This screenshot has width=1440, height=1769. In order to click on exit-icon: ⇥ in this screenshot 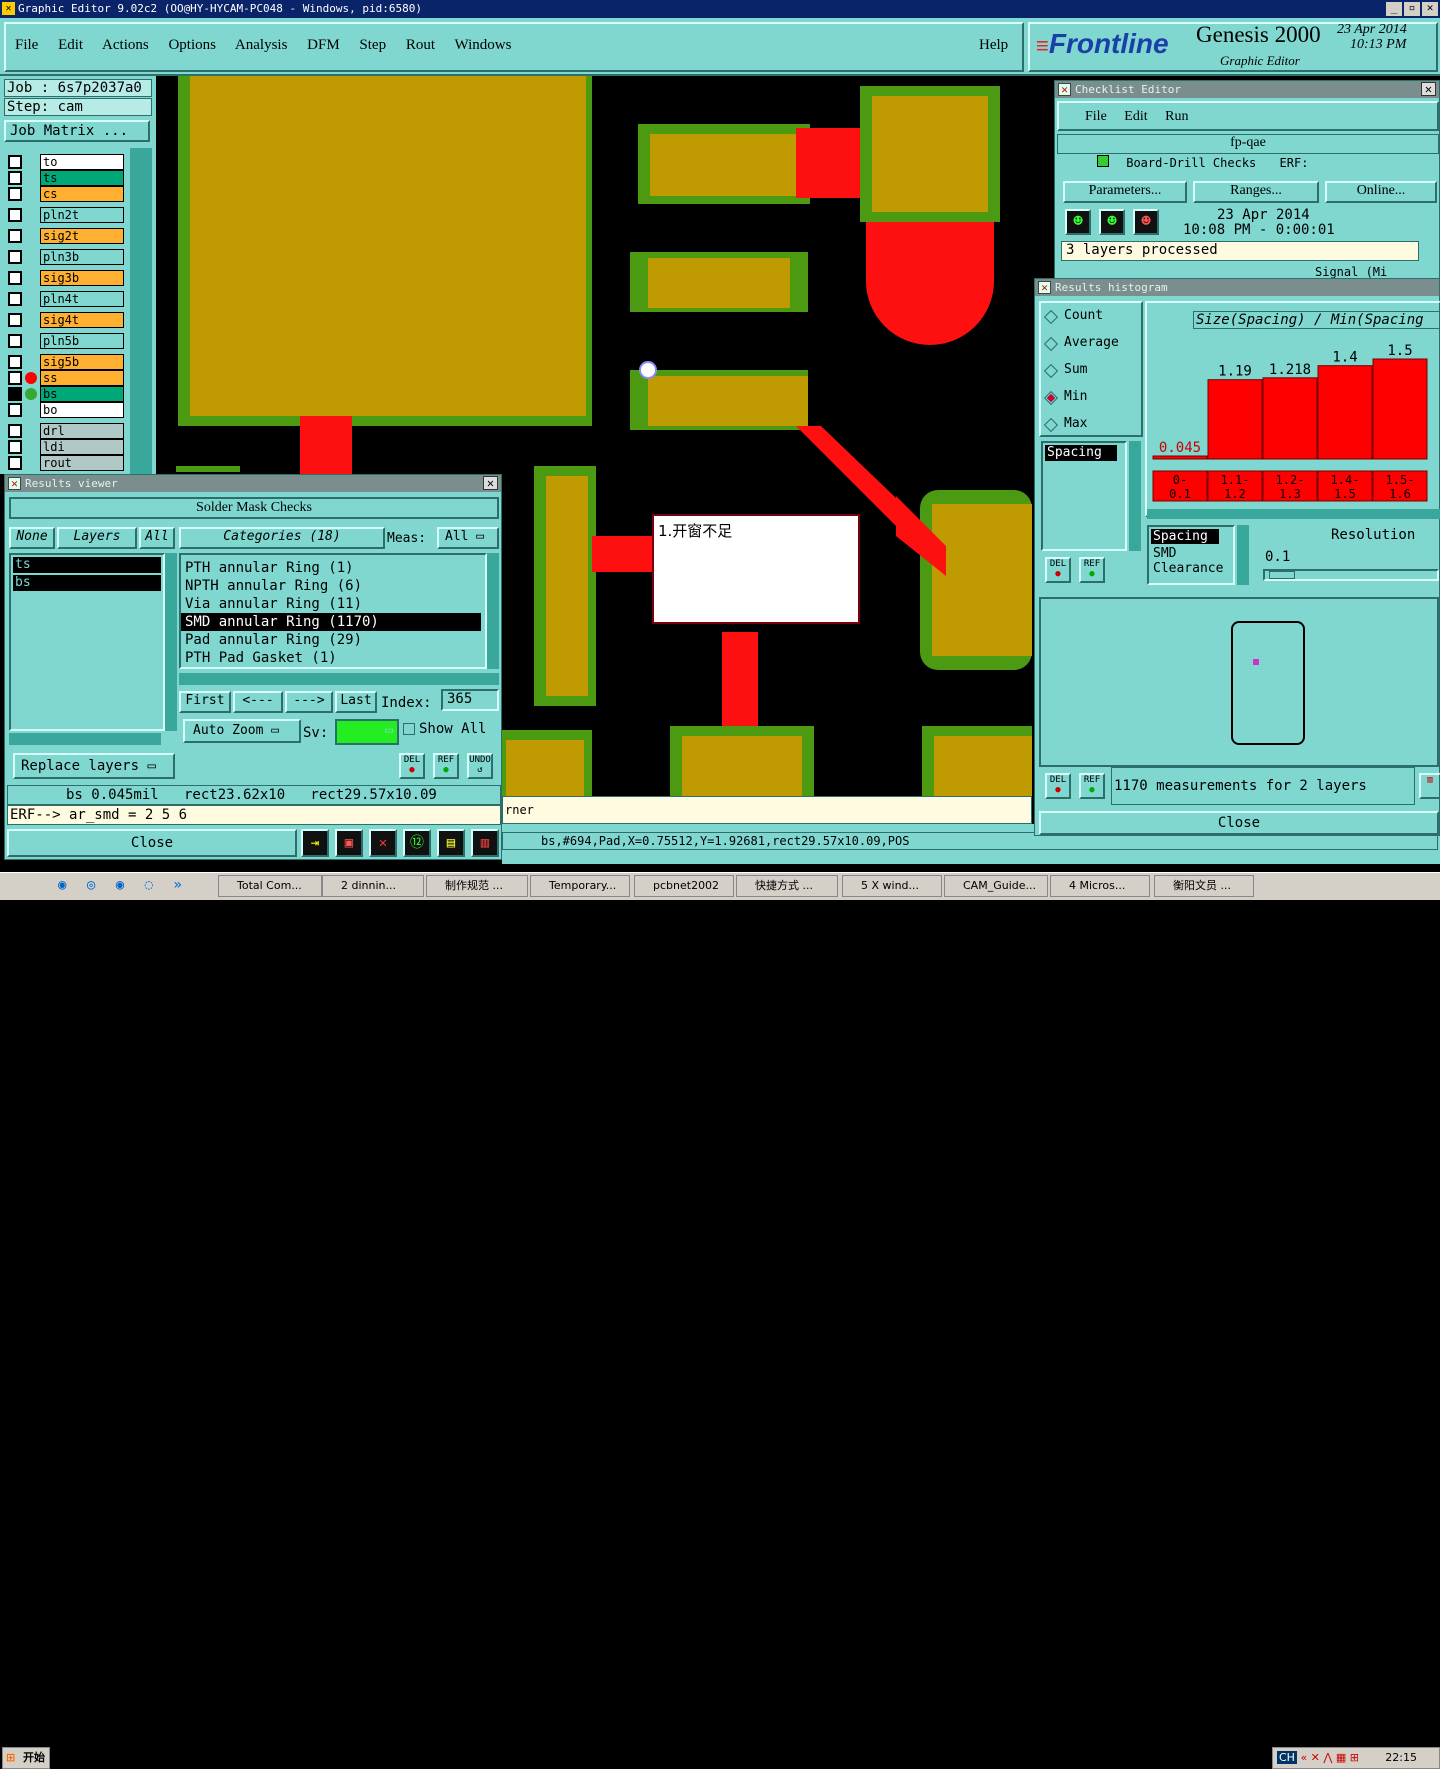, I will do `click(315, 843)`.